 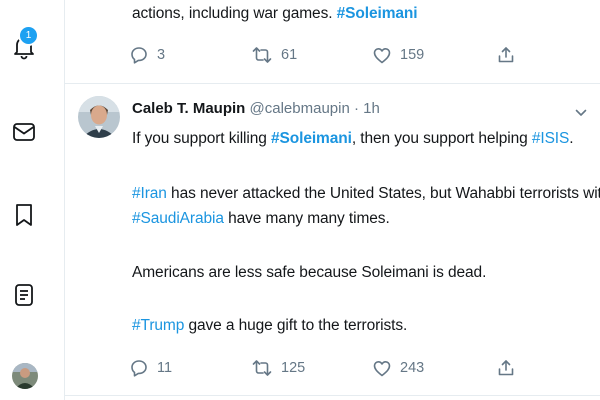 What do you see at coordinates (188, 108) in the screenshot?
I see `author-name: Caleb T. Maupin` at bounding box center [188, 108].